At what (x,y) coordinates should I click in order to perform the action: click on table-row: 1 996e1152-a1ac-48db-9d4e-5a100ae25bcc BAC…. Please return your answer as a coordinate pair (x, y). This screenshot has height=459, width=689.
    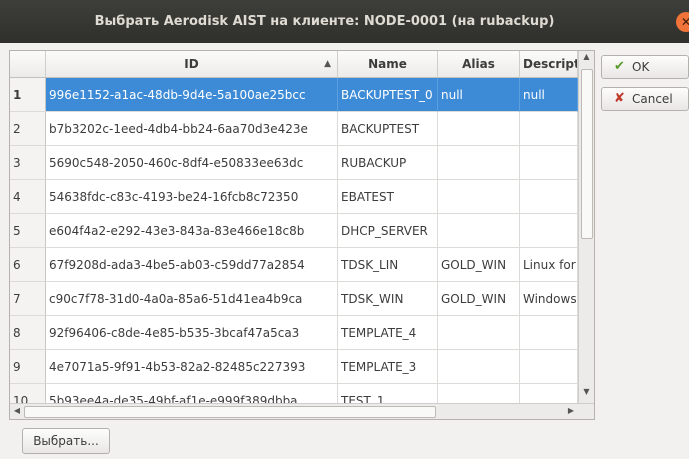
    Looking at the image, I should click on (294, 95).